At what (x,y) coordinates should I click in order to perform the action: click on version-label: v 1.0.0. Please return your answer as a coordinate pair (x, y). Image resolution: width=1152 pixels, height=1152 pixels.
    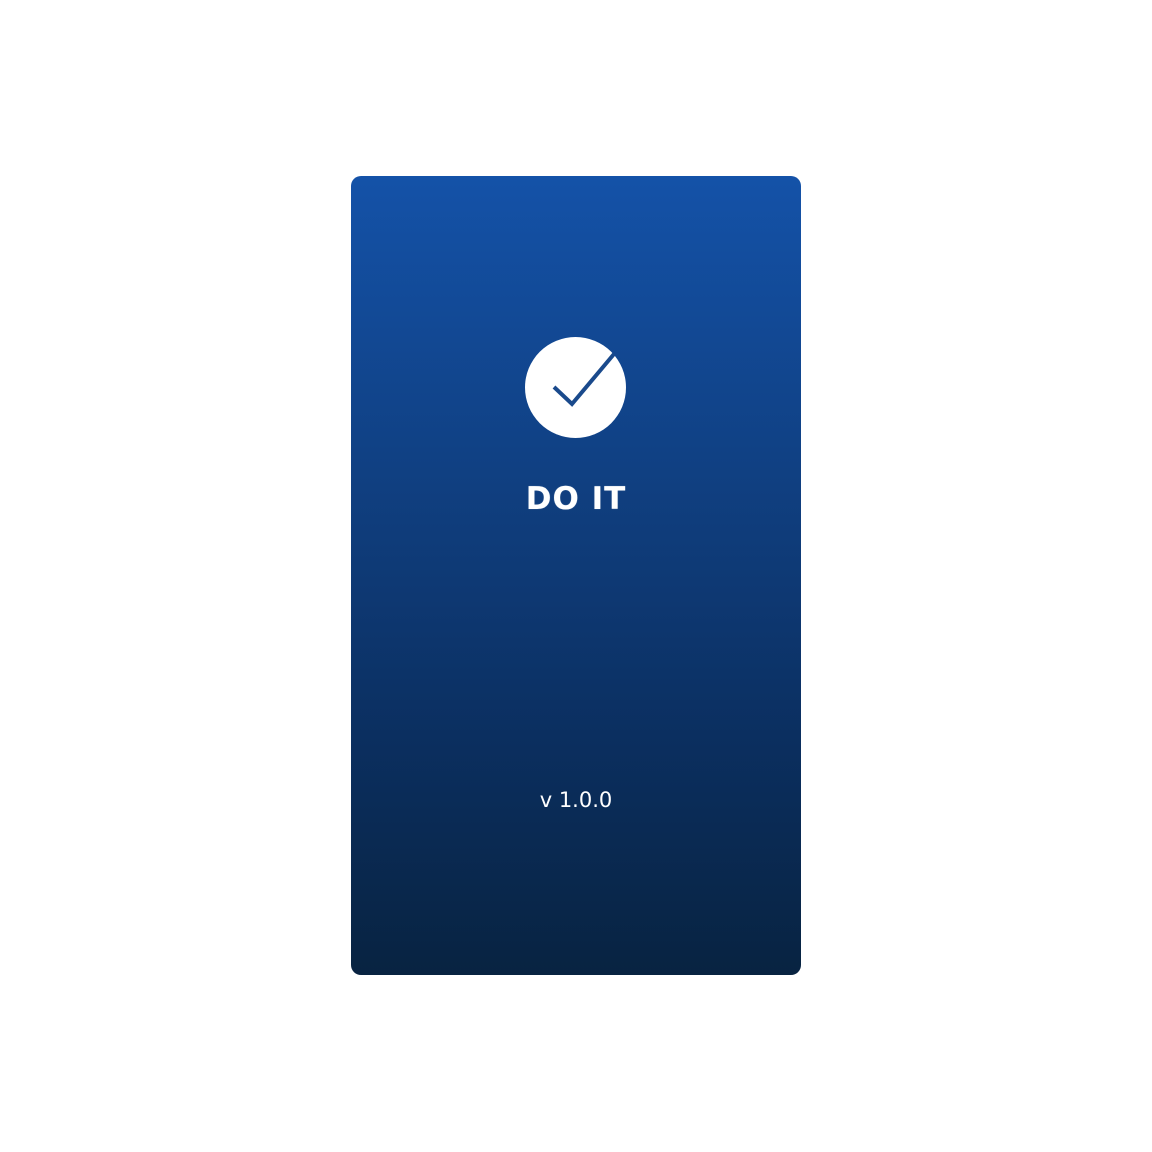
    Looking at the image, I should click on (576, 800).